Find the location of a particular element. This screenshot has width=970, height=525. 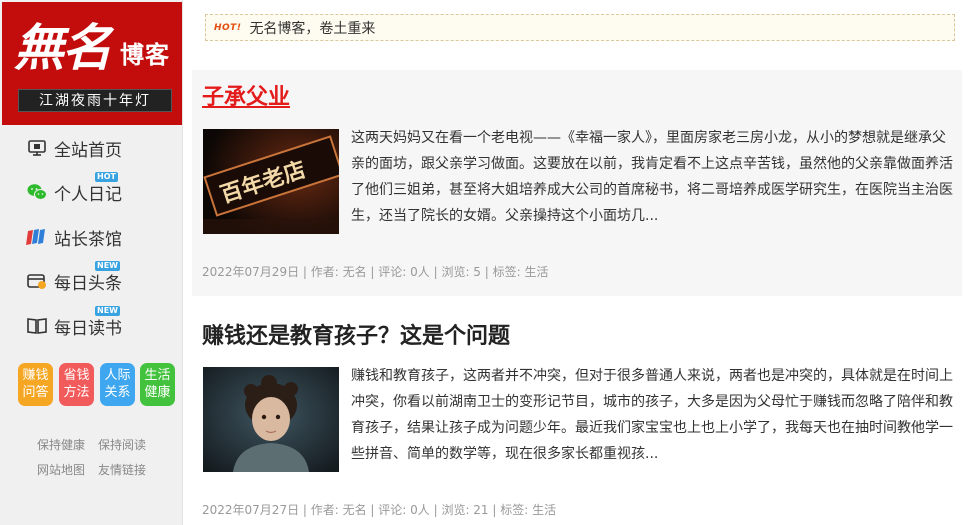

nav-item-label: 站长茶馆 is located at coordinates (88, 239).